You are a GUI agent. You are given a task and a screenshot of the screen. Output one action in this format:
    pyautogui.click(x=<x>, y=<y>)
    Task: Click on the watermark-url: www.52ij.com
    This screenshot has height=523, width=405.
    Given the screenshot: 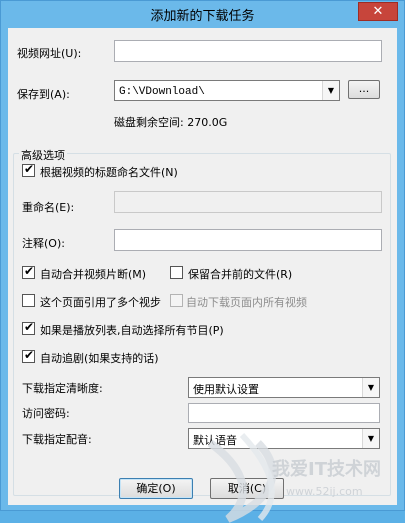 What is the action you would take?
    pyautogui.click(x=324, y=491)
    